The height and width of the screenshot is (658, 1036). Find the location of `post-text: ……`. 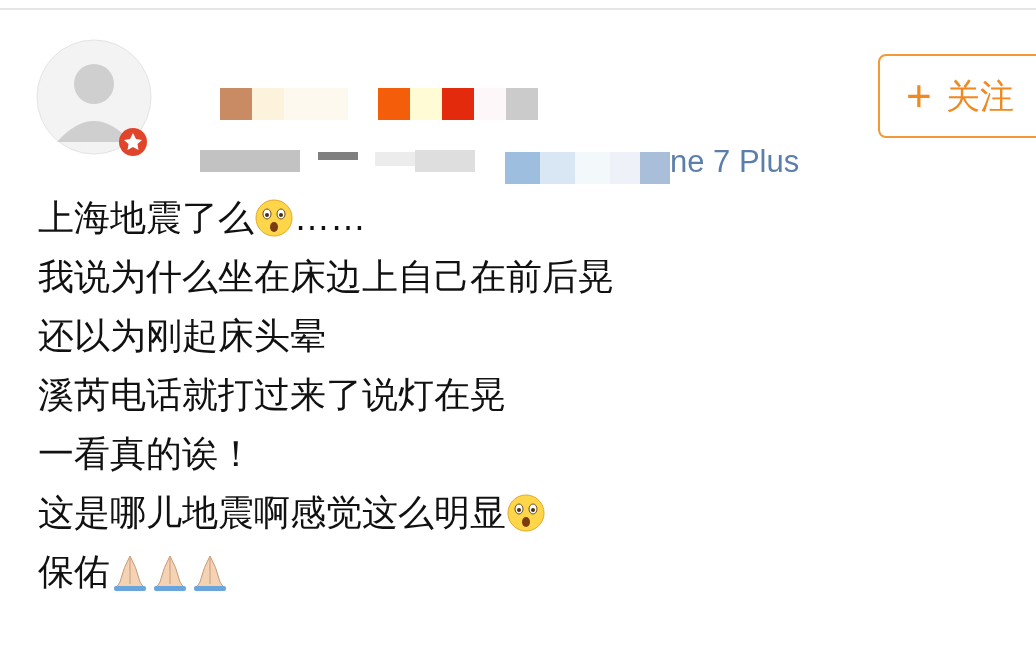

post-text: …… is located at coordinates (330, 217).